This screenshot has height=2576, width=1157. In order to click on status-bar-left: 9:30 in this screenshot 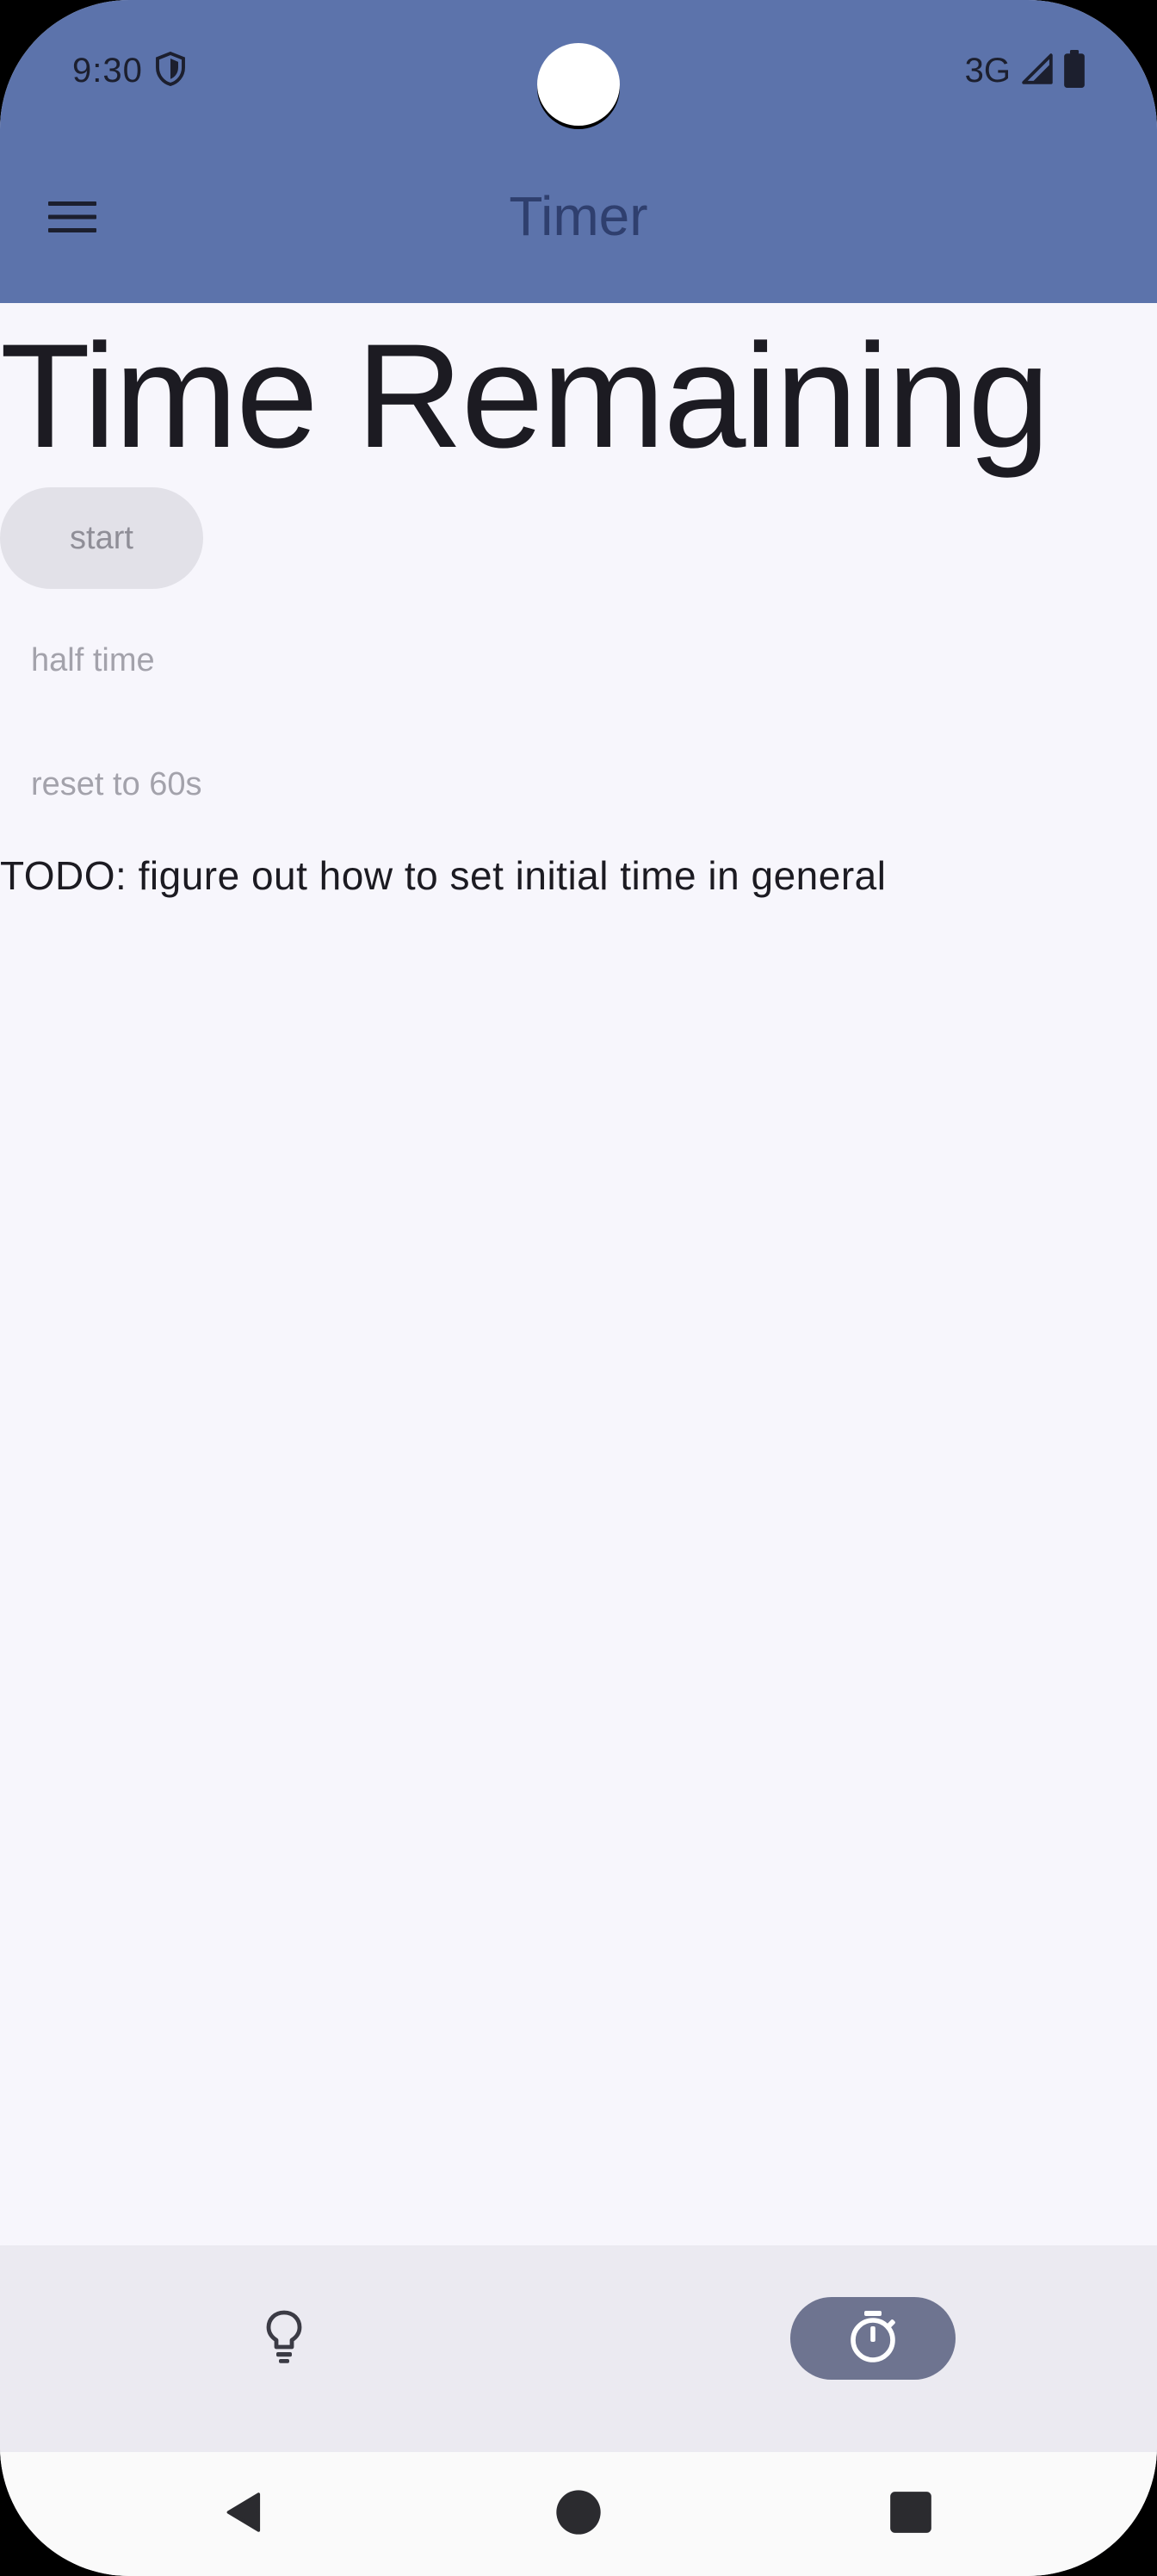, I will do `click(129, 70)`.